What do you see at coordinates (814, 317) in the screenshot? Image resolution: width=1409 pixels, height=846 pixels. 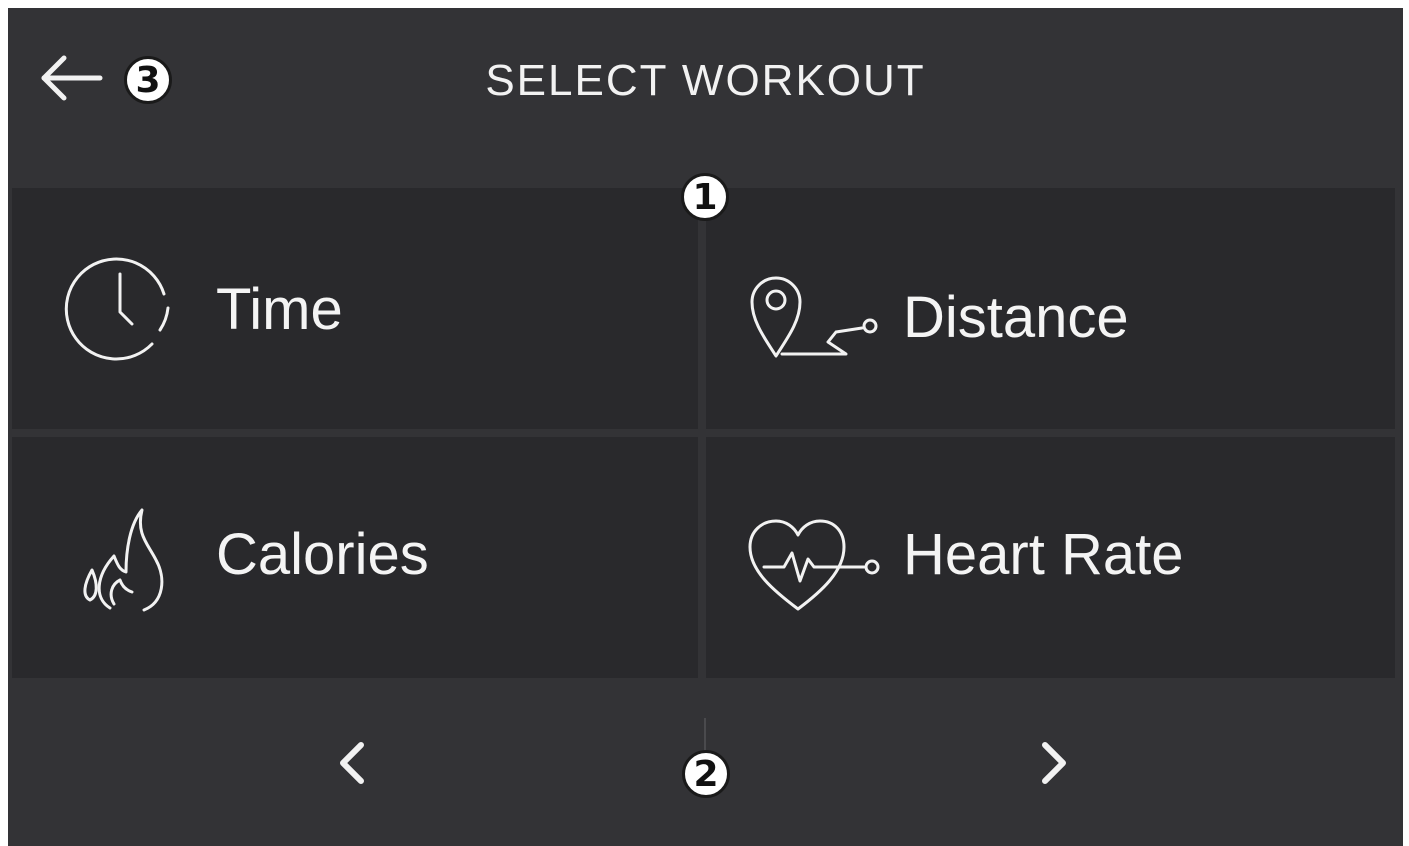 I see `location-route-icon` at bounding box center [814, 317].